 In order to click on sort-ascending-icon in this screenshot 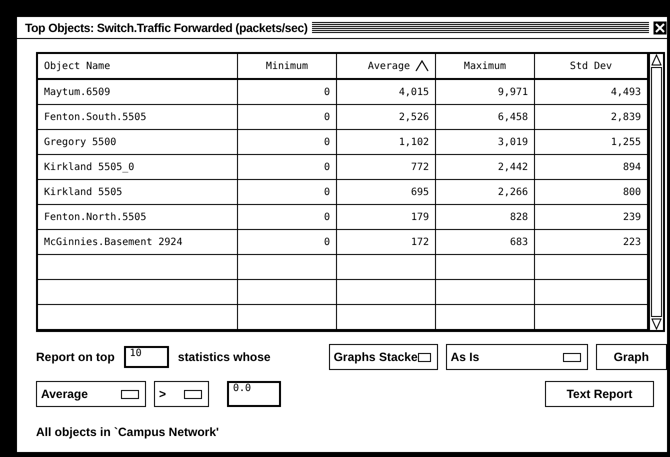, I will do `click(422, 66)`.